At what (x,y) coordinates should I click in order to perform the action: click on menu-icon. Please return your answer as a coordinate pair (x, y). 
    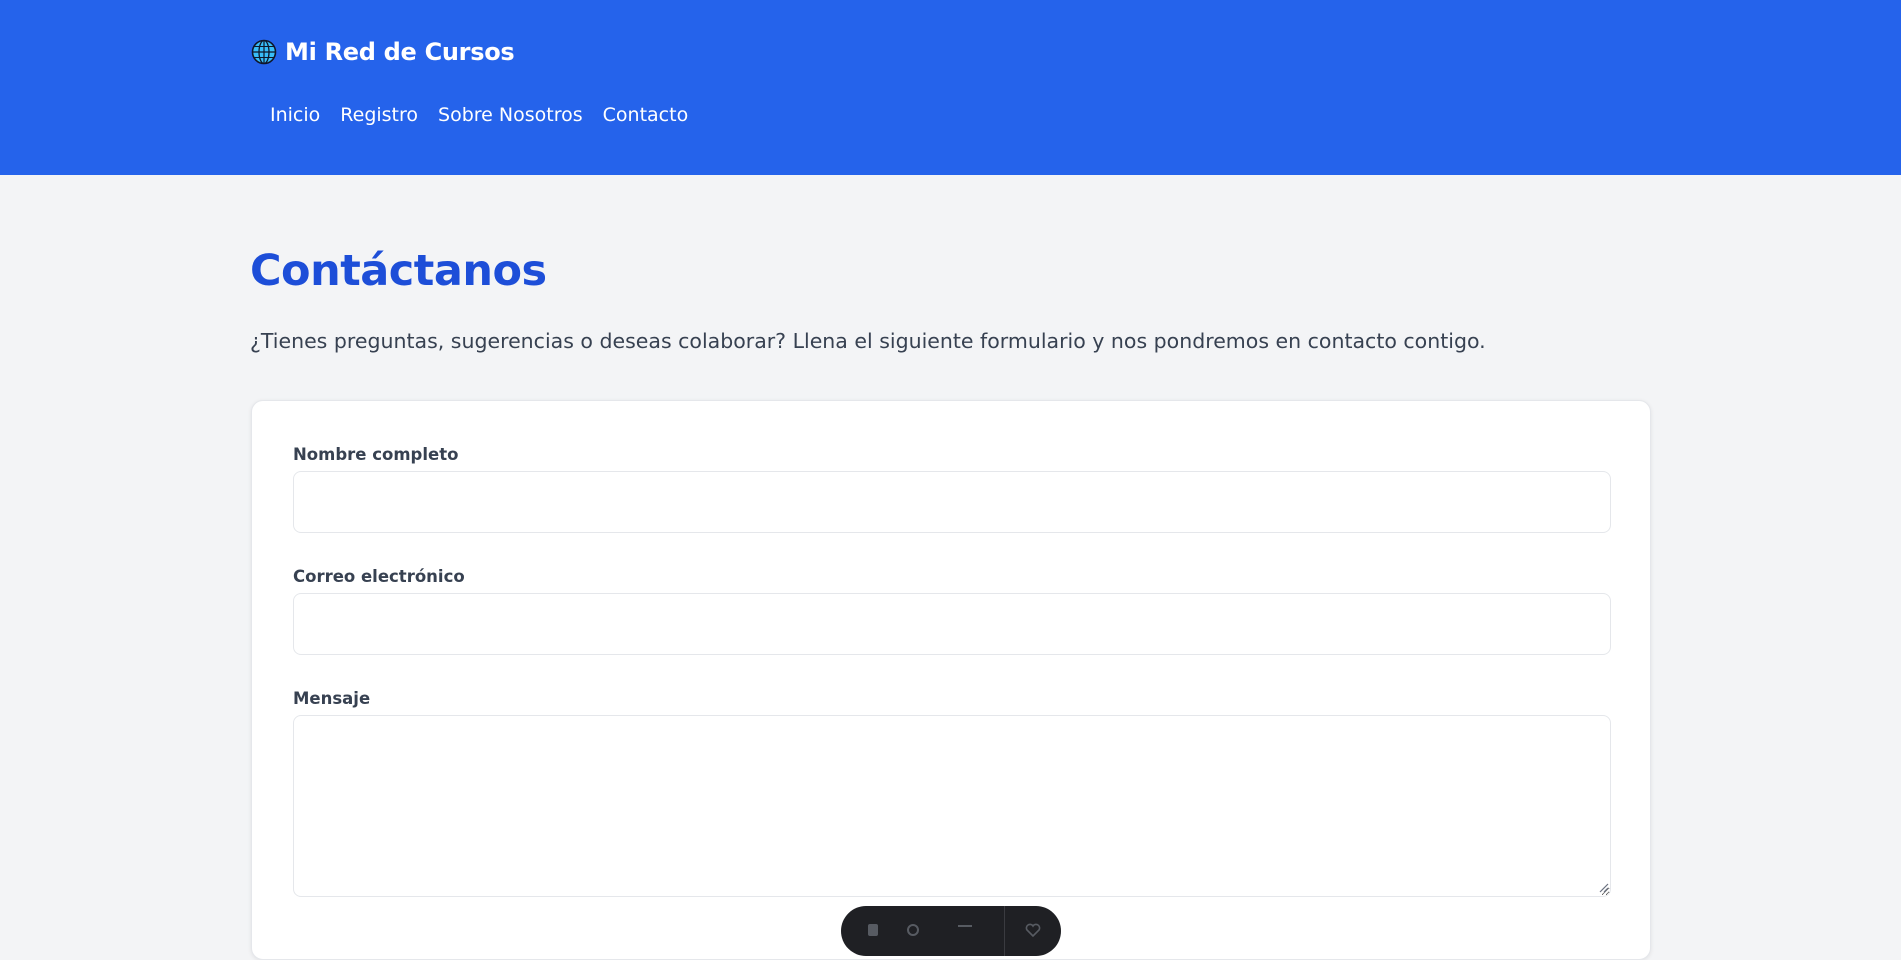
    Looking at the image, I should click on (965, 930).